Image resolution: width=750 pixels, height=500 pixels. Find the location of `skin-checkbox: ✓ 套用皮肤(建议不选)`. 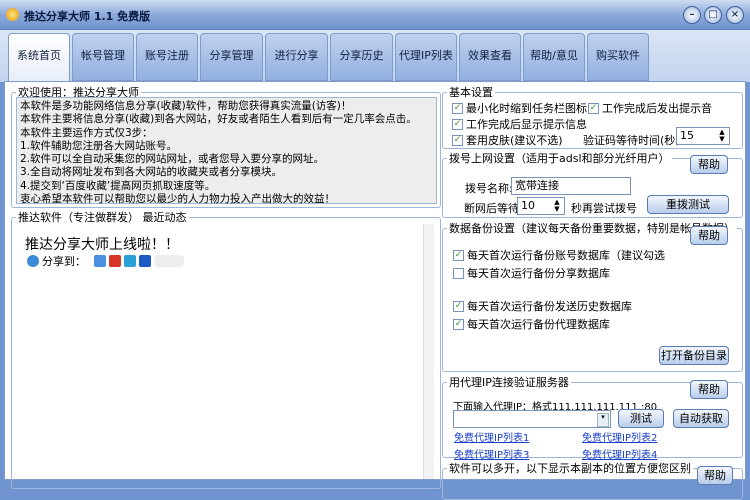

skin-checkbox: ✓ 套用皮肤(建议不选) is located at coordinates (507, 140).